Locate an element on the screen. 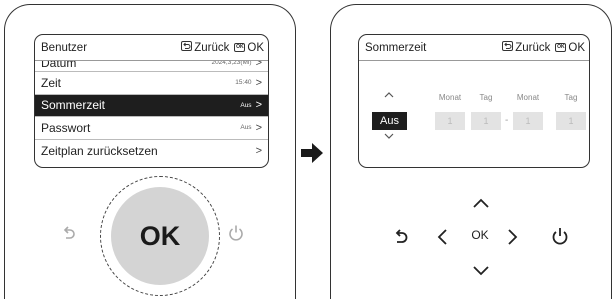  right-arrow-icon is located at coordinates (312, 155).